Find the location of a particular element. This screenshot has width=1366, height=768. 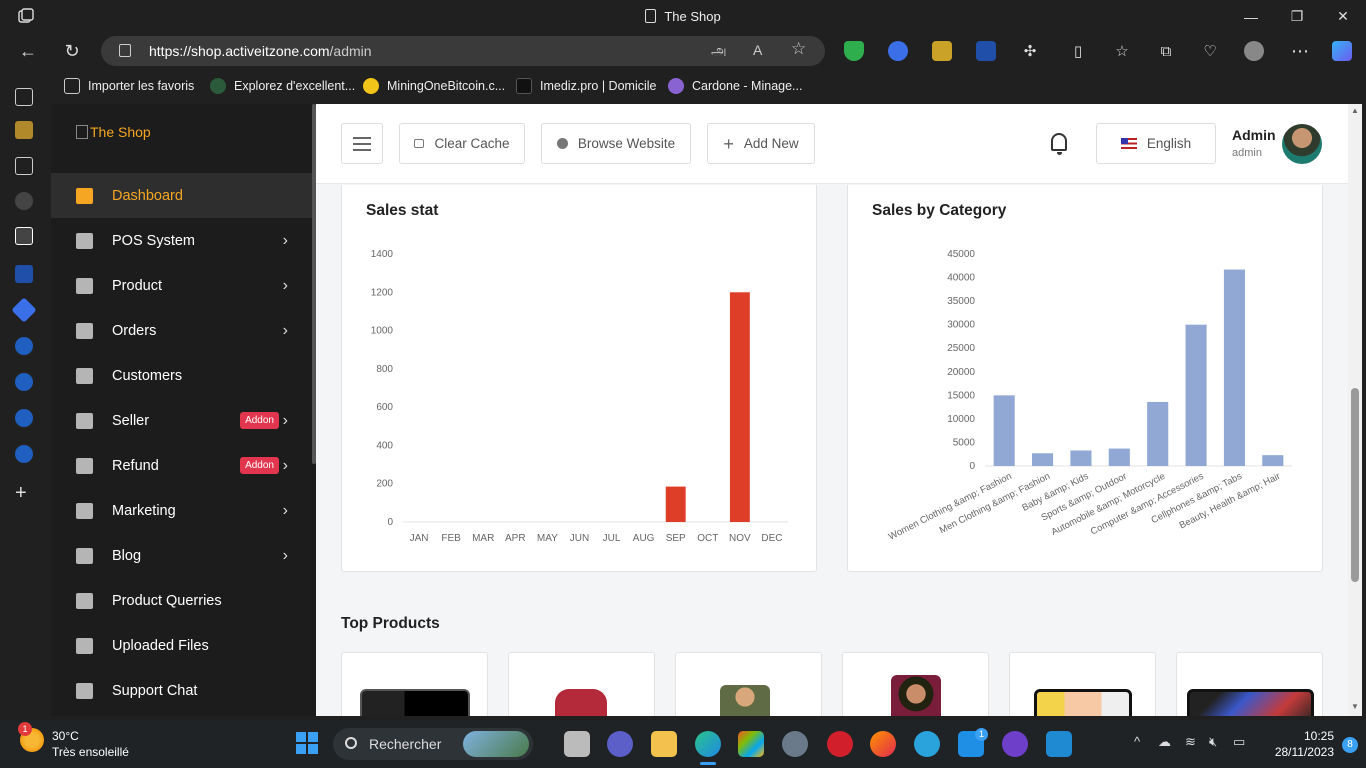

sidebar-item-marketing: Marketing › is located at coordinates (183, 510).